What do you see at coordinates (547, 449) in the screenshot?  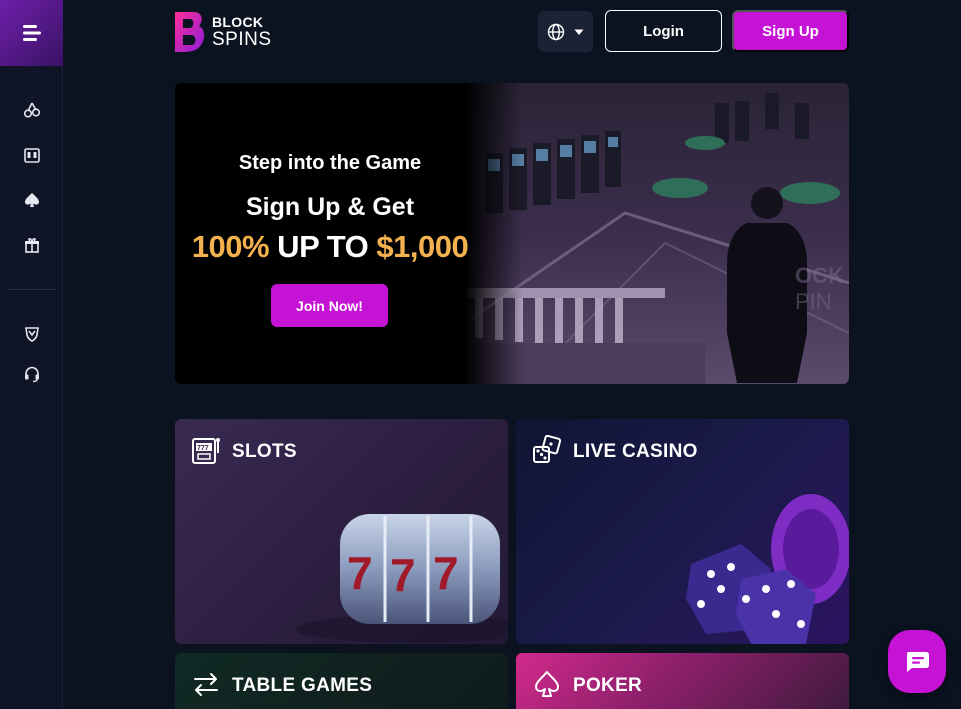 I see `dice-icon` at bounding box center [547, 449].